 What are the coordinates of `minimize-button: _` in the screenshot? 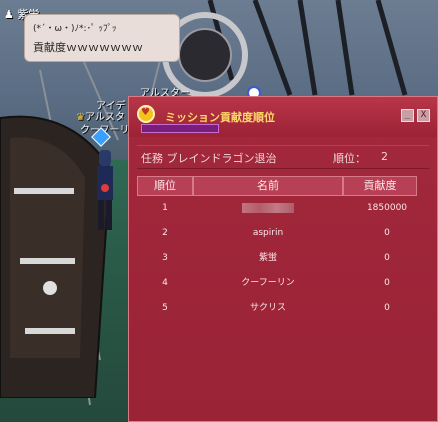 It's located at (407, 115).